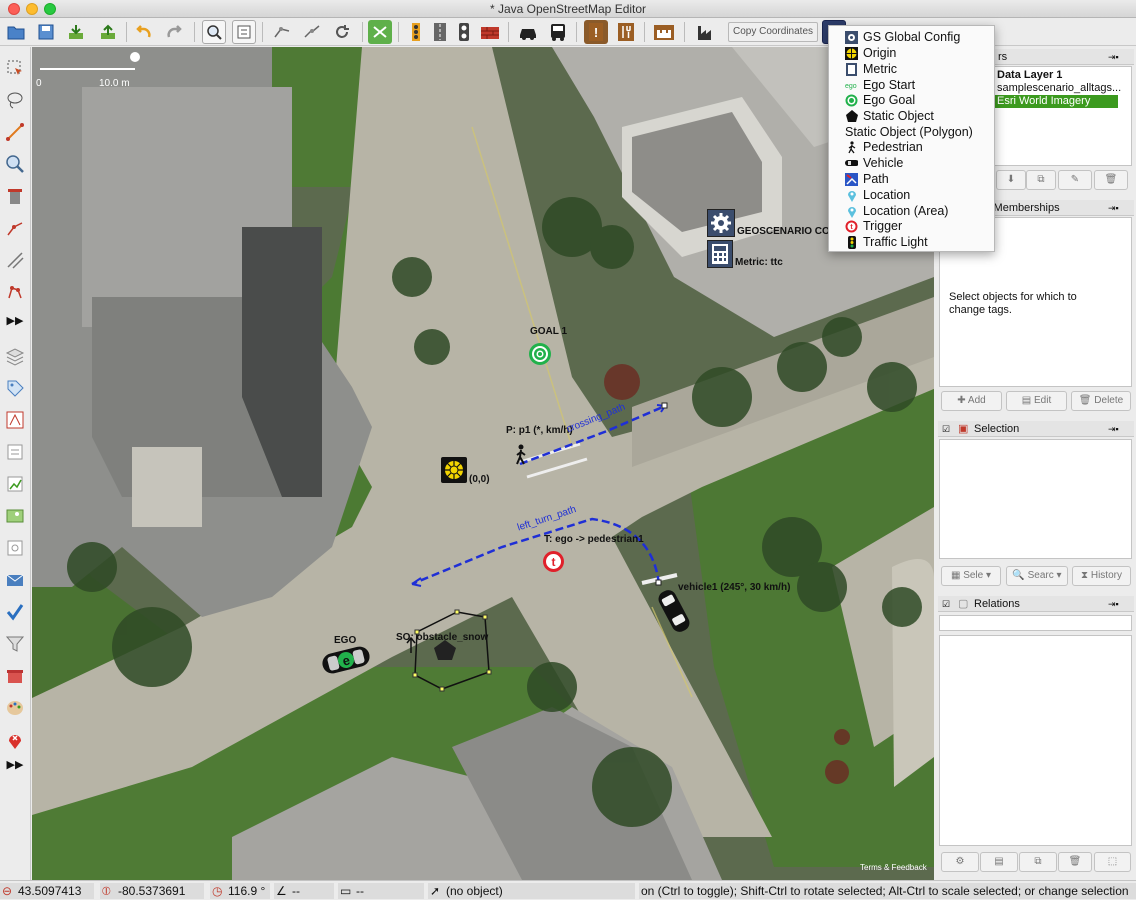 The width and height of the screenshot is (1136, 900). I want to click on open-file-button, so click(16, 32).